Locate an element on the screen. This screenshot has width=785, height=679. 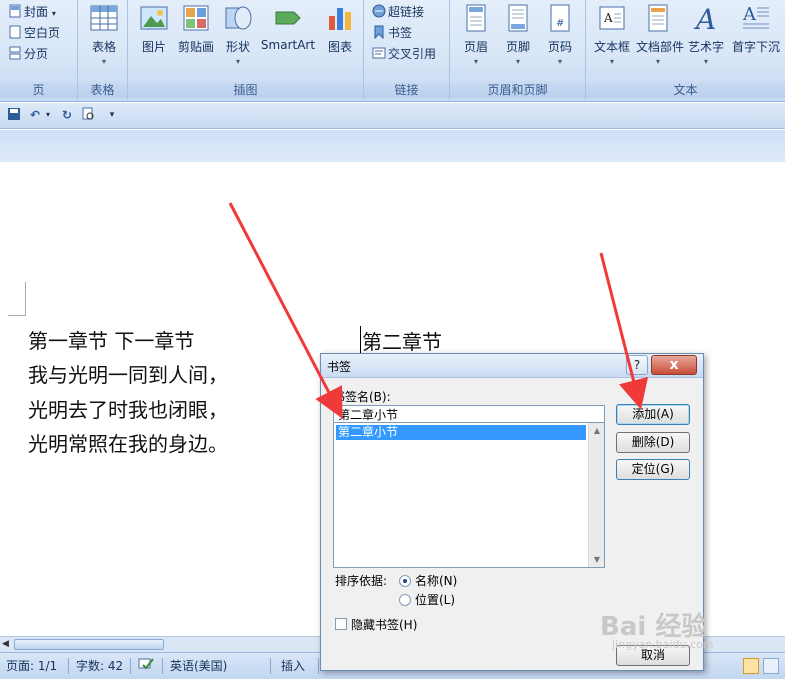
status-word-count: 字数: 42 is located at coordinates (99, 666).